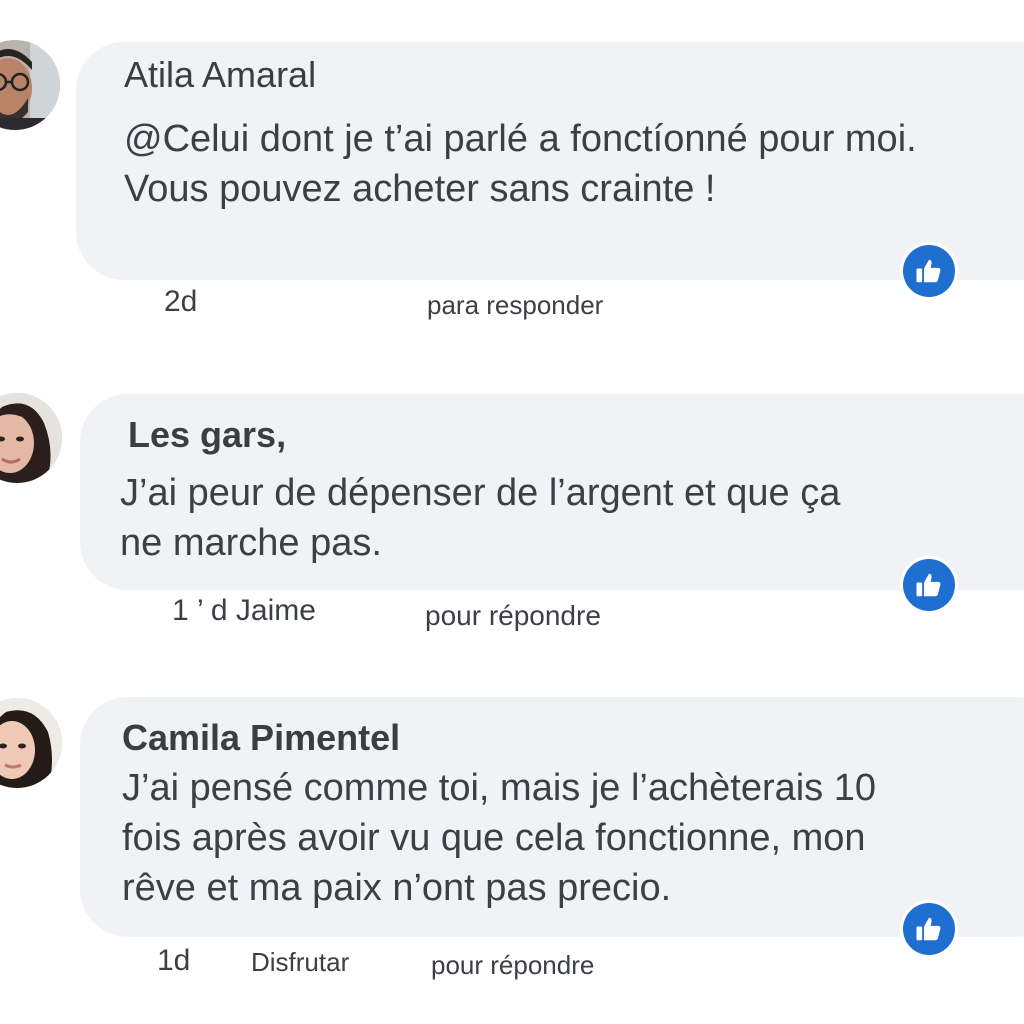 The width and height of the screenshot is (1024, 1024). Describe the element at coordinates (244, 611) in the screenshot. I see `comment-timestamp: 1 ’ d Jaime` at that location.